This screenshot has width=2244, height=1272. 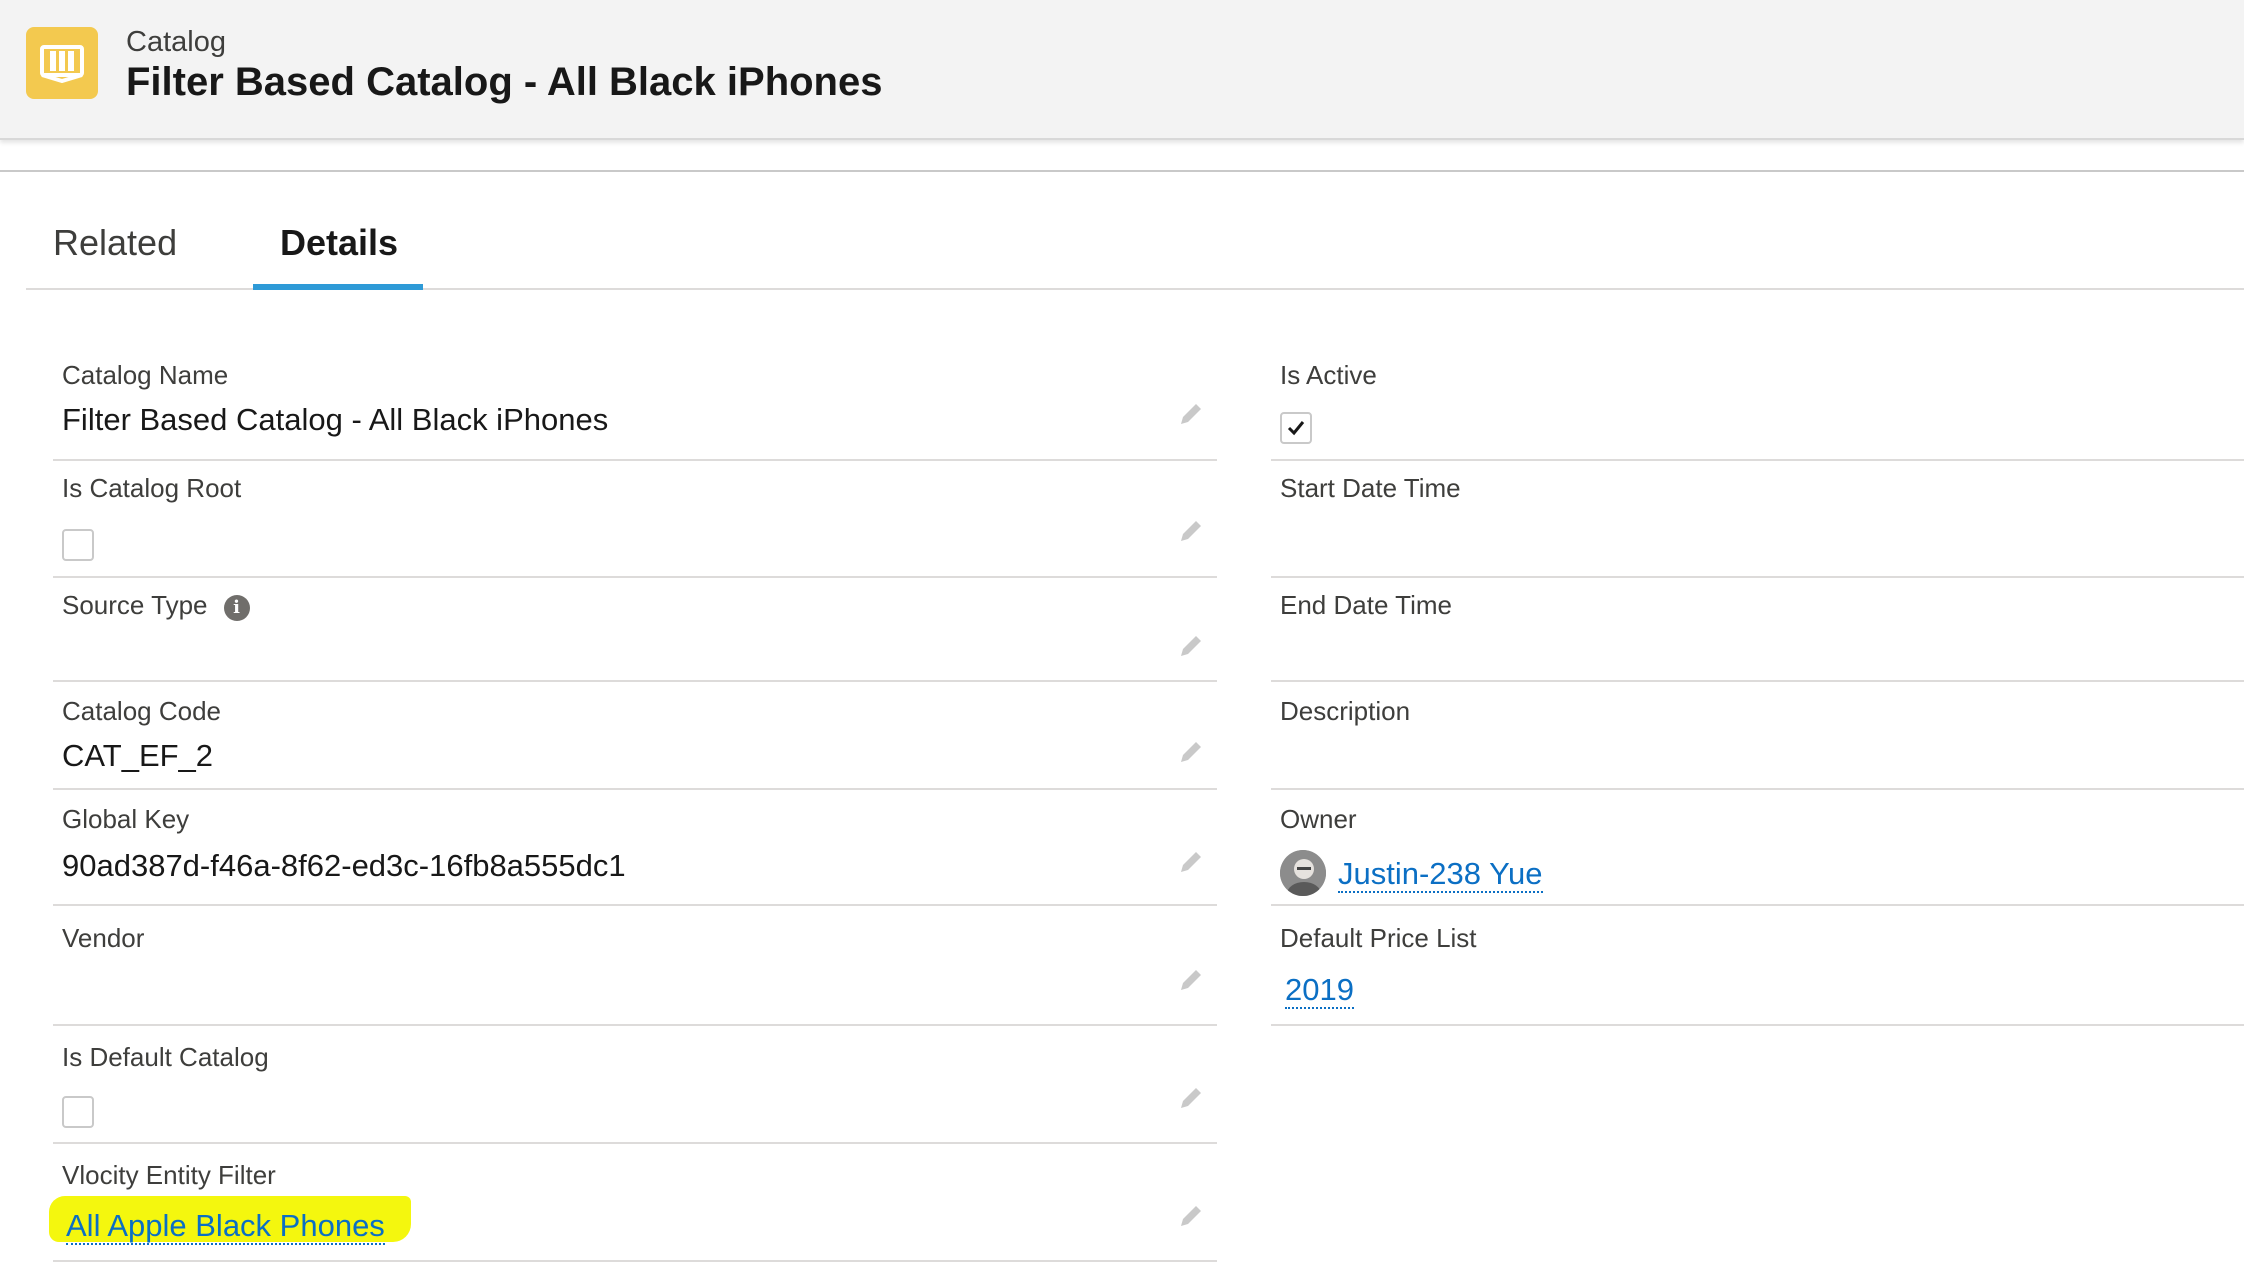 I want to click on checkmark-icon, so click(x=1296, y=428).